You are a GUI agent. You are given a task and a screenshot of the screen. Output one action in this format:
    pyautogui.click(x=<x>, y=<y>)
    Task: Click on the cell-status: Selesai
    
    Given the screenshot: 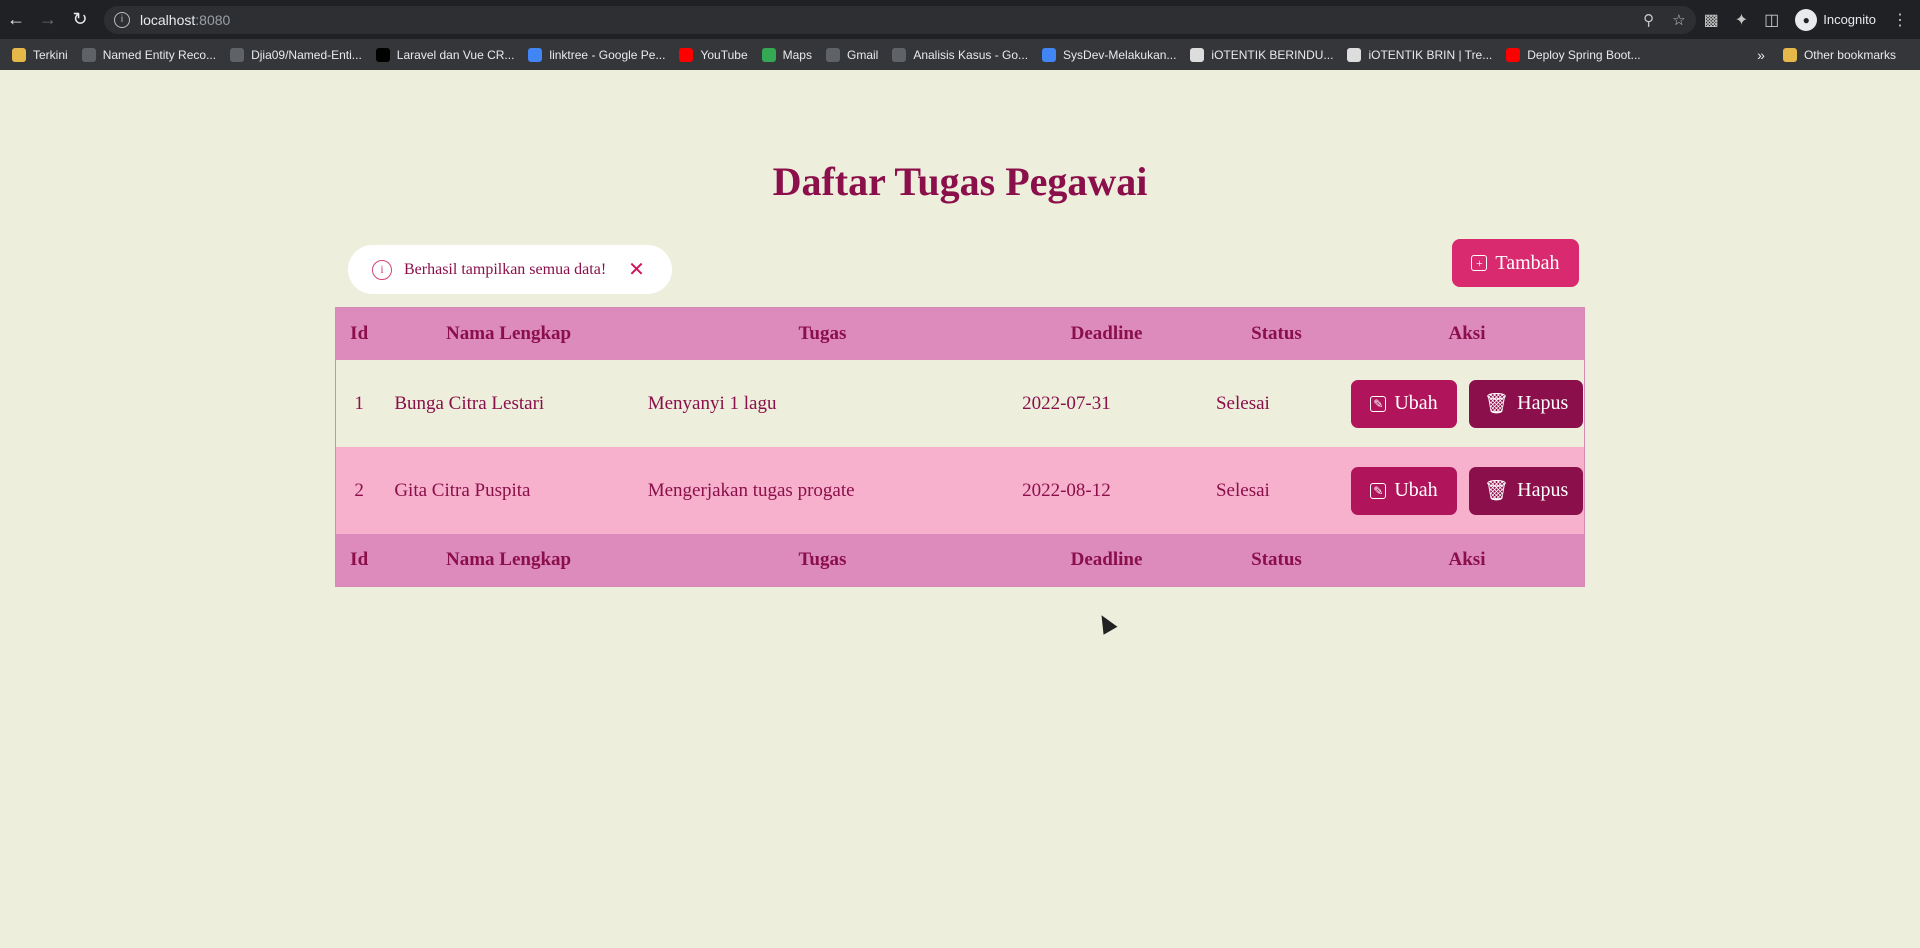 What is the action you would take?
    pyautogui.click(x=1276, y=490)
    